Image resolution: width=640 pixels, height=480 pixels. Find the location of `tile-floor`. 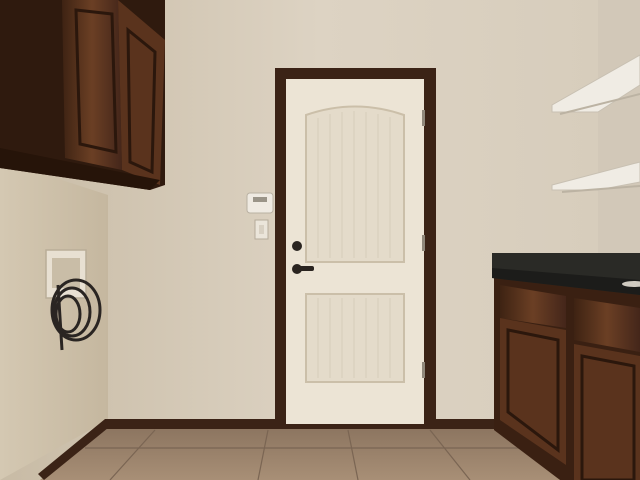

tile-floor is located at coordinates (300, 454).